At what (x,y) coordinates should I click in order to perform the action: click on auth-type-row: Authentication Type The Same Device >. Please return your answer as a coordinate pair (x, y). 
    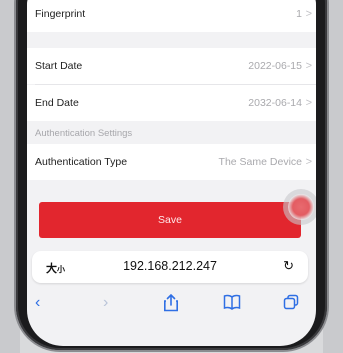
    Looking at the image, I should click on (171, 162).